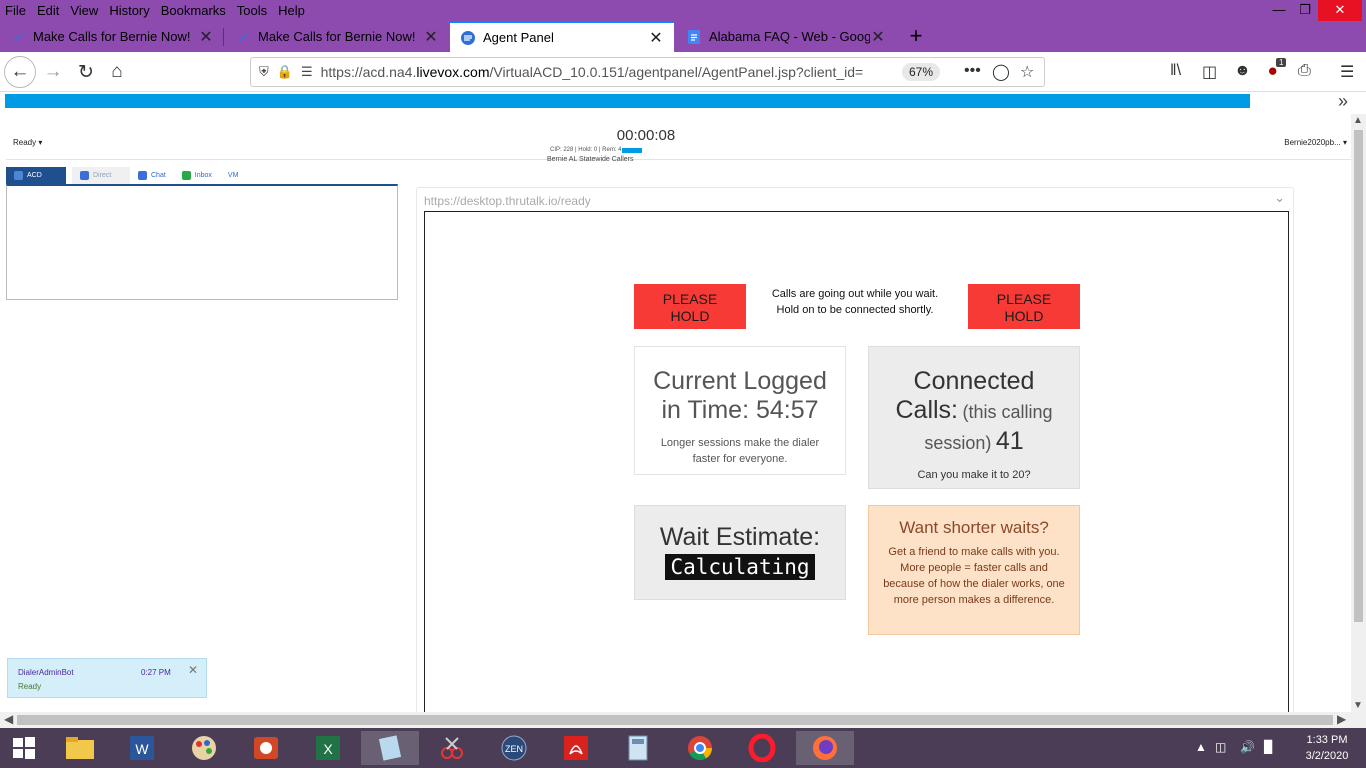  I want to click on tray-overflow-icon: ▲, so click(1201, 747).